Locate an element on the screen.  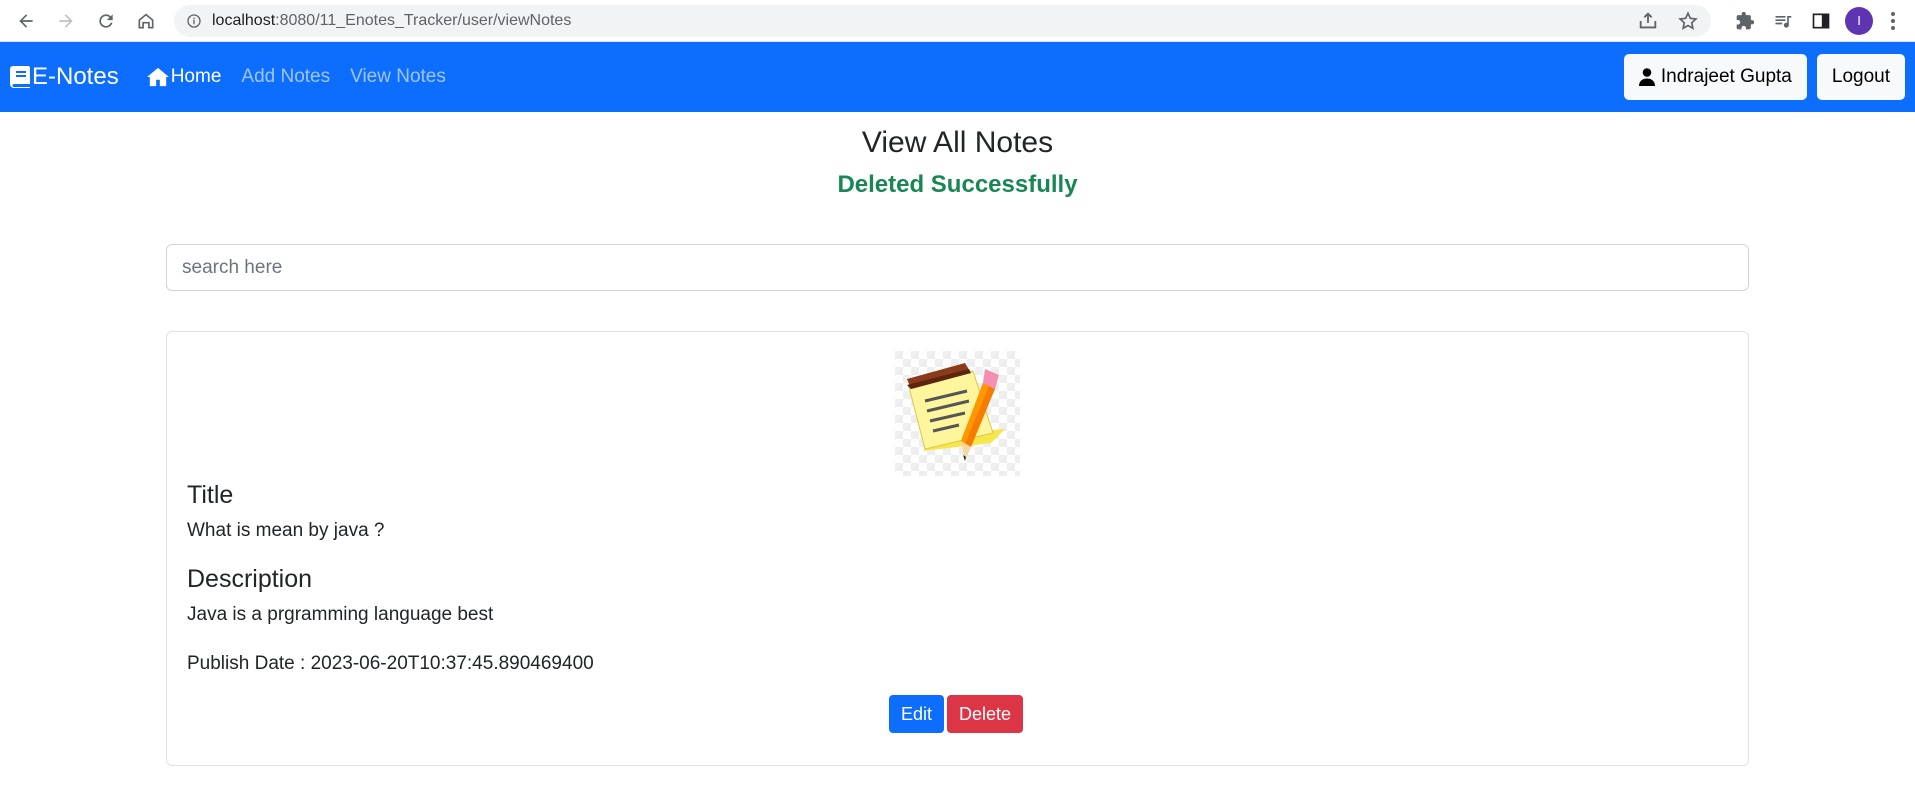
forward-icon is located at coordinates (66, 21).